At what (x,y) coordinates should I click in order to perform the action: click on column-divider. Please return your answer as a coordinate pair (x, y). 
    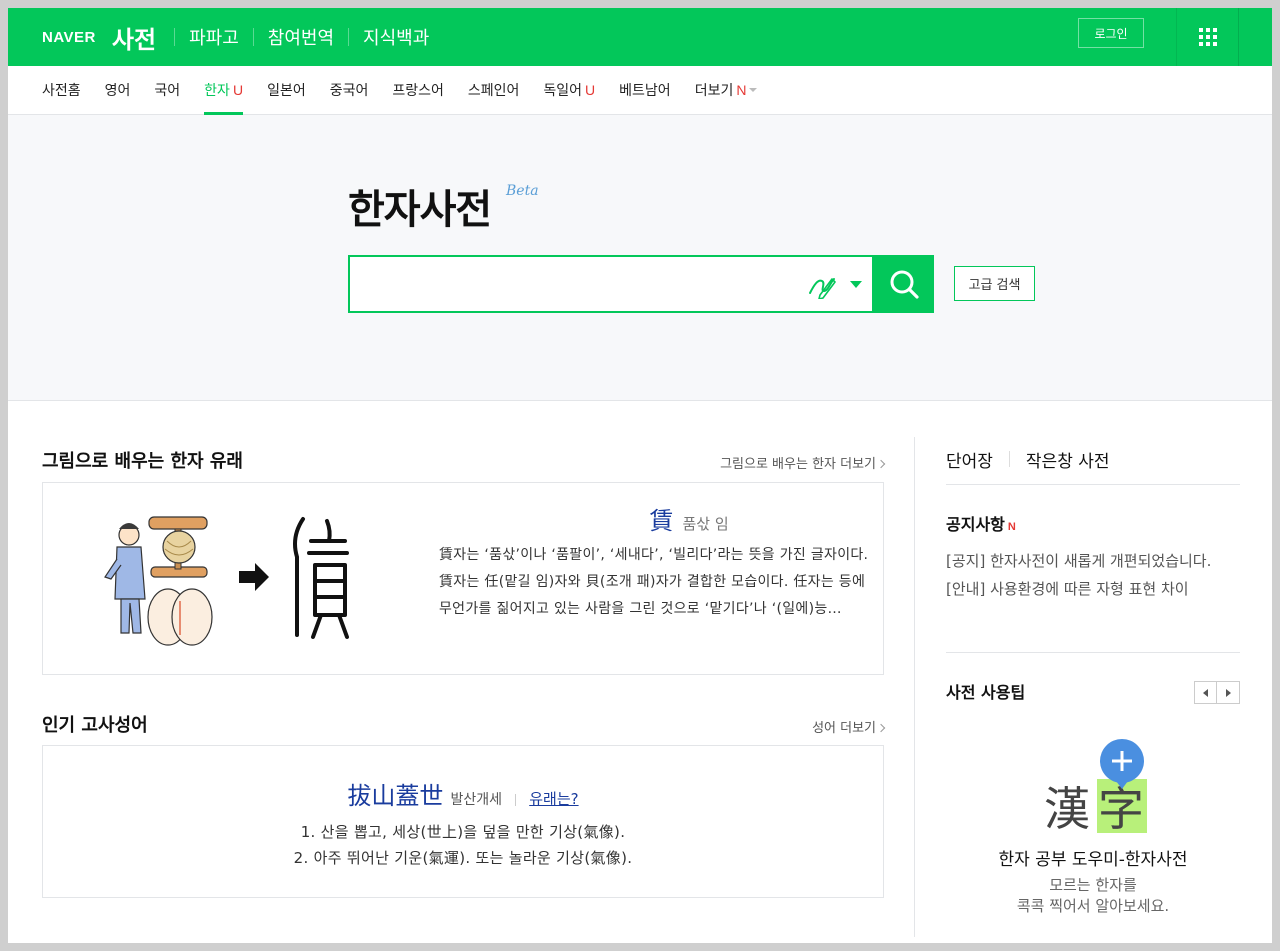
    Looking at the image, I should click on (914, 687).